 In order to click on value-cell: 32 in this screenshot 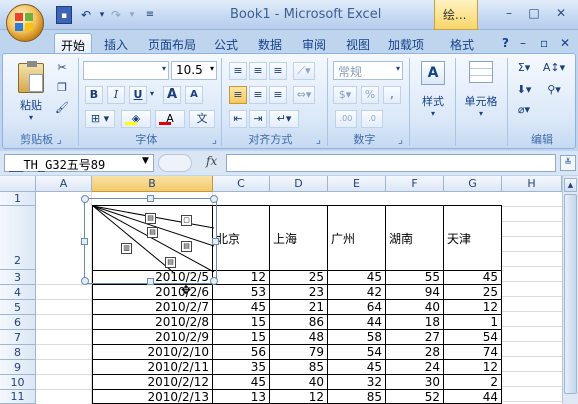, I will do `click(357, 382)`.